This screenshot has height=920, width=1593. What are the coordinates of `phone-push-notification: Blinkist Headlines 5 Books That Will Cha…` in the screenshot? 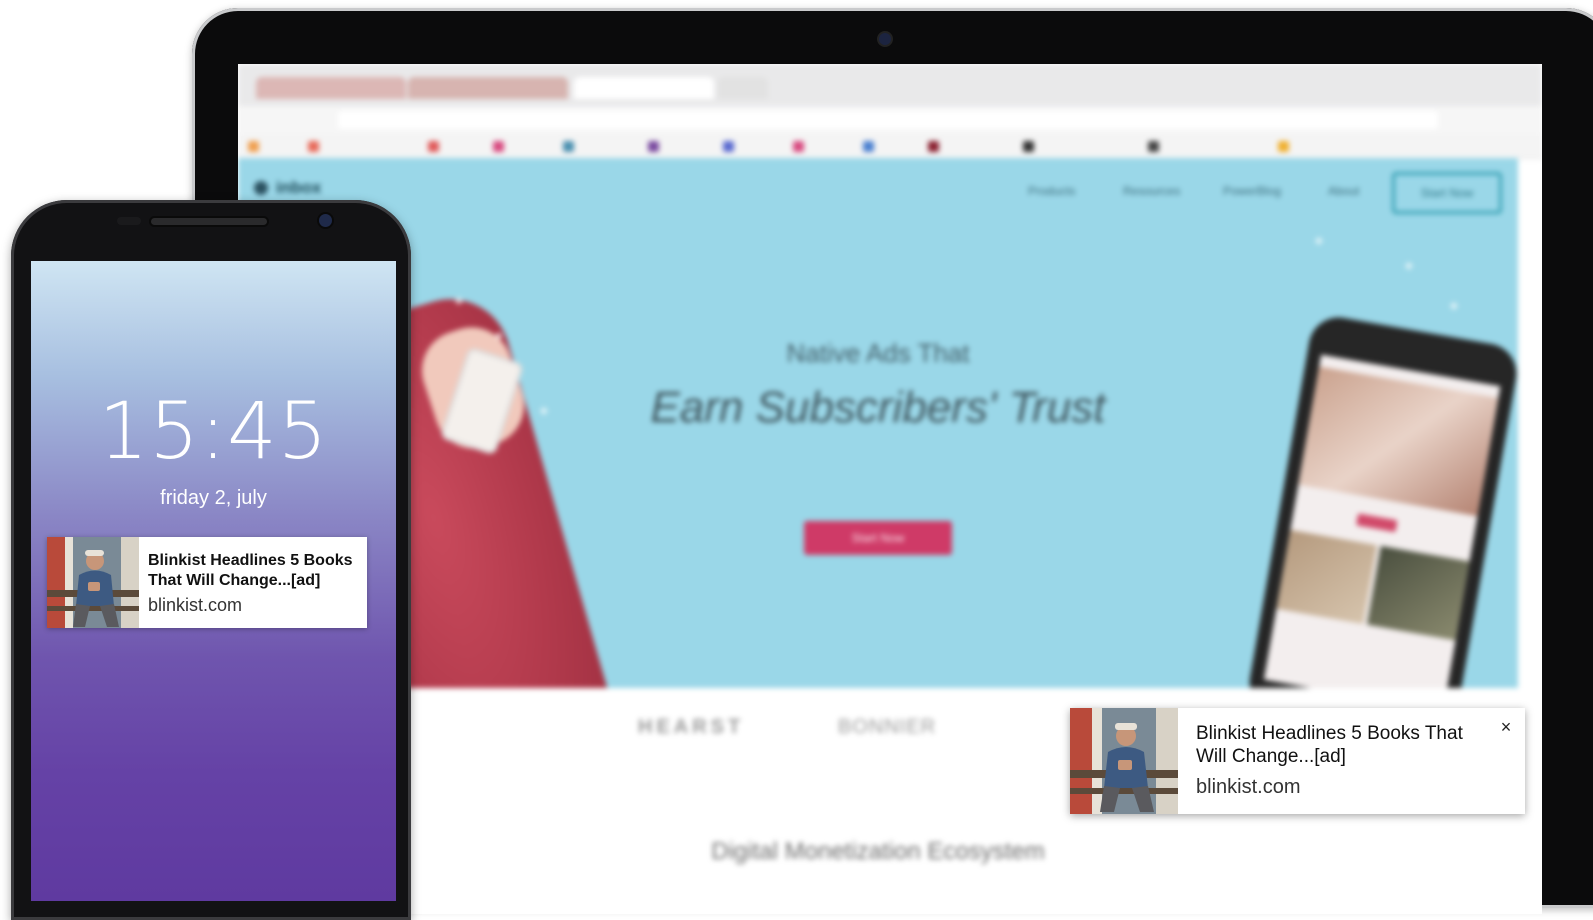 It's located at (207, 582).